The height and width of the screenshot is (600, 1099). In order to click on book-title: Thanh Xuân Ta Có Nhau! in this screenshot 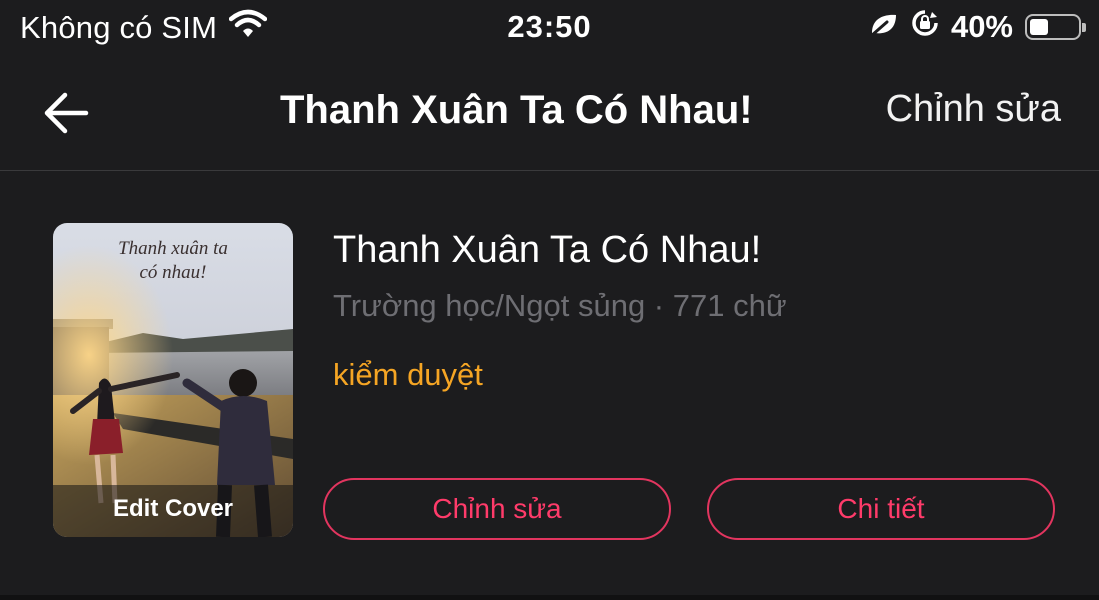, I will do `click(547, 250)`.